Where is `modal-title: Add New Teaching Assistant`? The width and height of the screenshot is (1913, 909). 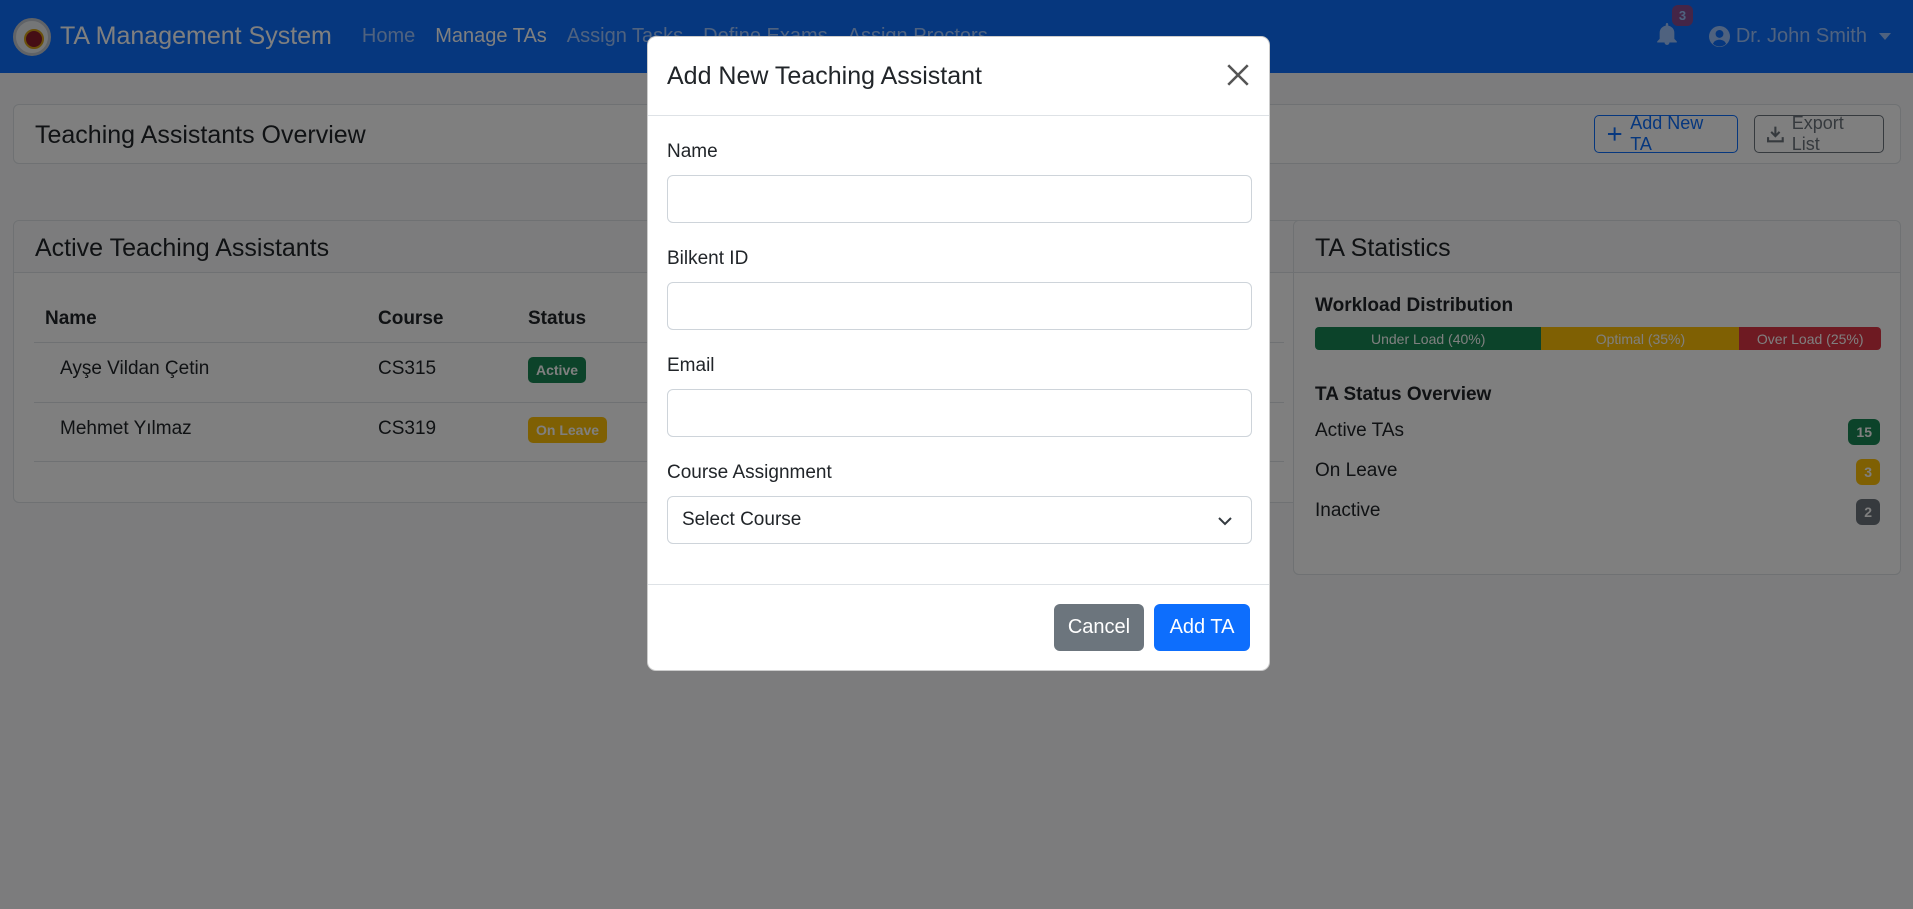
modal-title: Add New Teaching Assistant is located at coordinates (825, 76).